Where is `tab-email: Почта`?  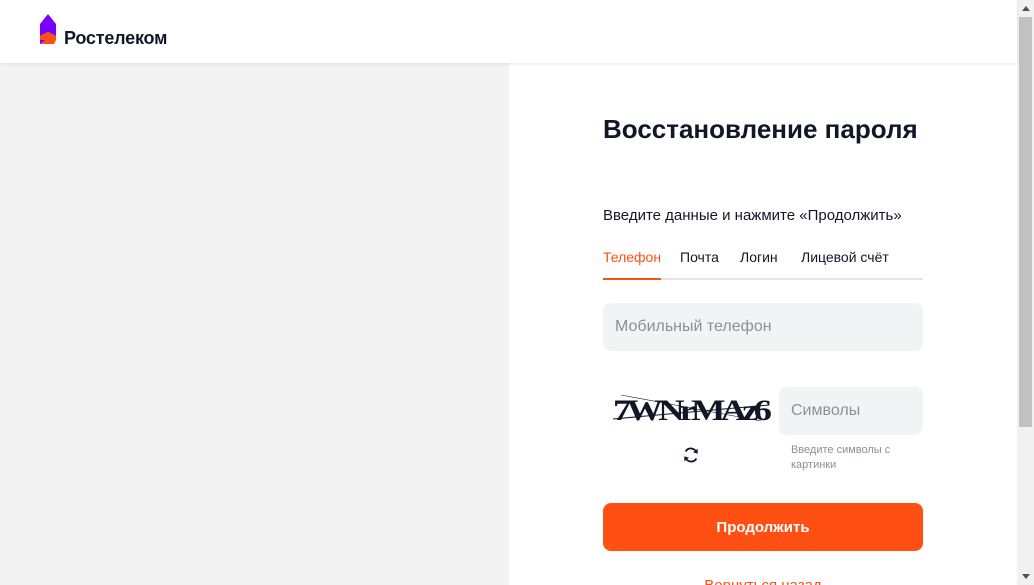
tab-email: Почта is located at coordinates (699, 263).